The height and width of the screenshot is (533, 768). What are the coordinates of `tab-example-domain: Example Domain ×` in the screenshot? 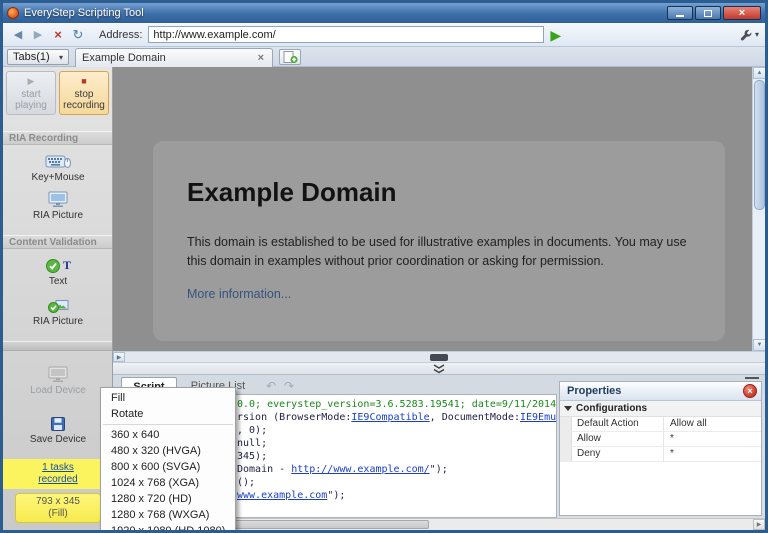 It's located at (174, 57).